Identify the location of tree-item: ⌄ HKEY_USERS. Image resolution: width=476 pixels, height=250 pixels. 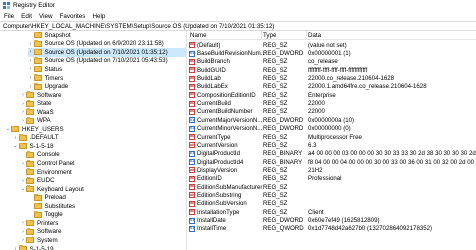
(34, 129).